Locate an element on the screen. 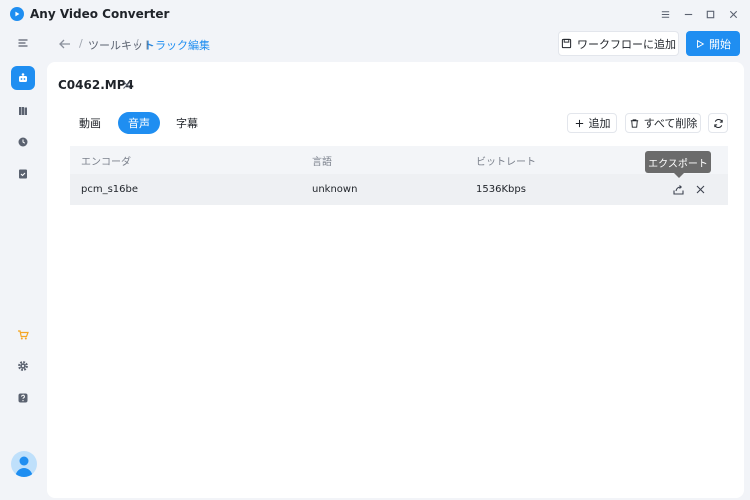 This screenshot has height=500, width=750. toolkit-icon is located at coordinates (23, 78).